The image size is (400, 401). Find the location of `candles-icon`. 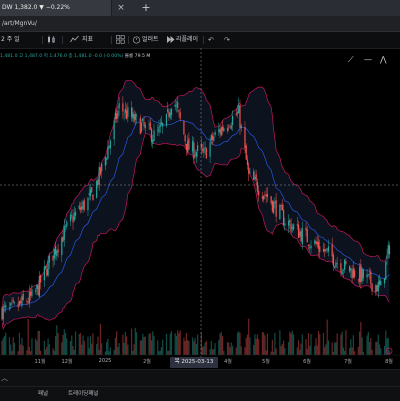

candles-icon is located at coordinates (51, 40).